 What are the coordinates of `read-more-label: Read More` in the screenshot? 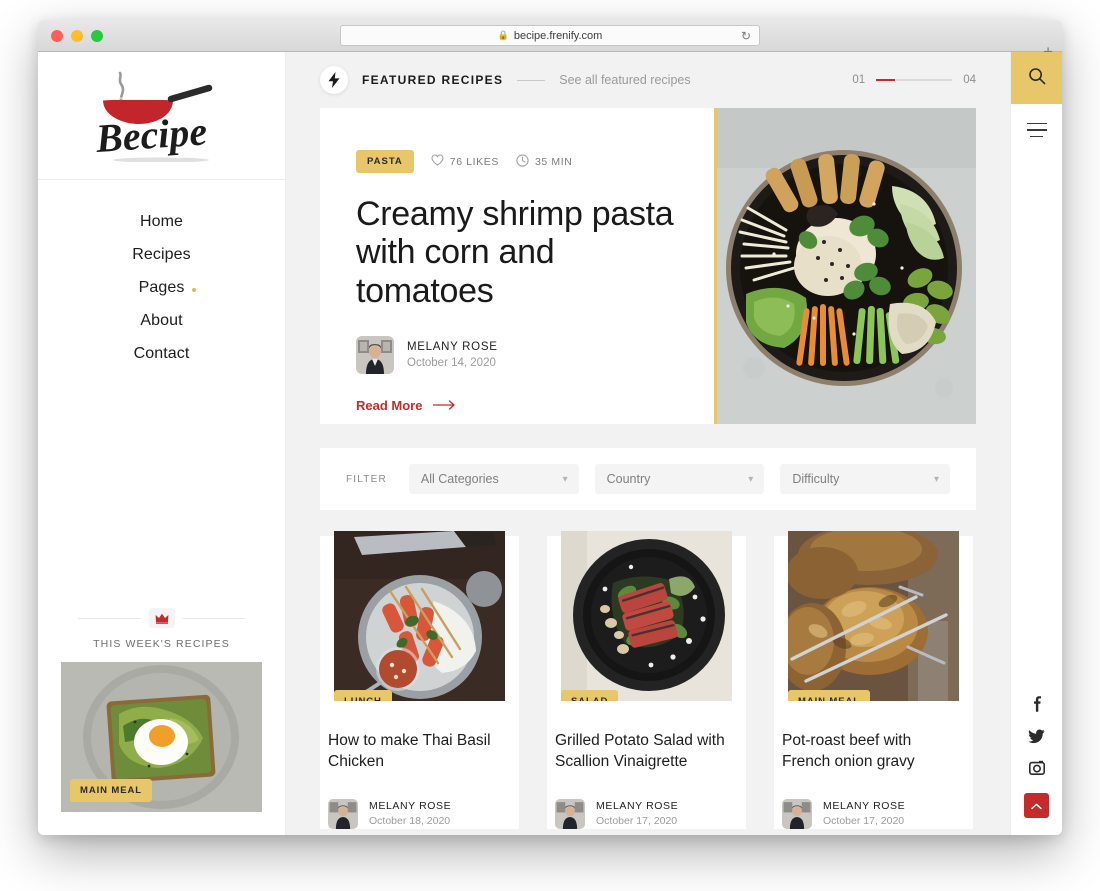 It's located at (389, 406).